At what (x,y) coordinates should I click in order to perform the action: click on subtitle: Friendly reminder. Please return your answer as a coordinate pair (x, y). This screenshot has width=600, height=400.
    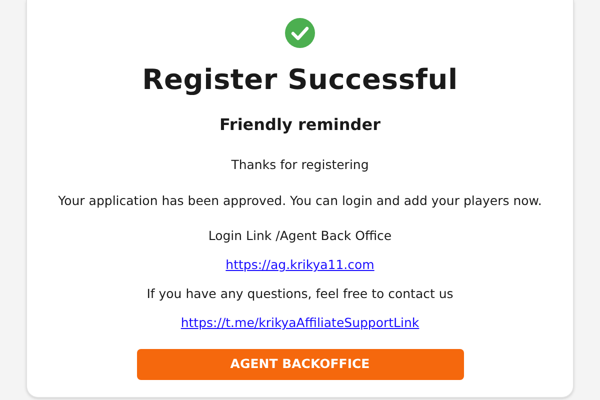
    Looking at the image, I should click on (300, 125).